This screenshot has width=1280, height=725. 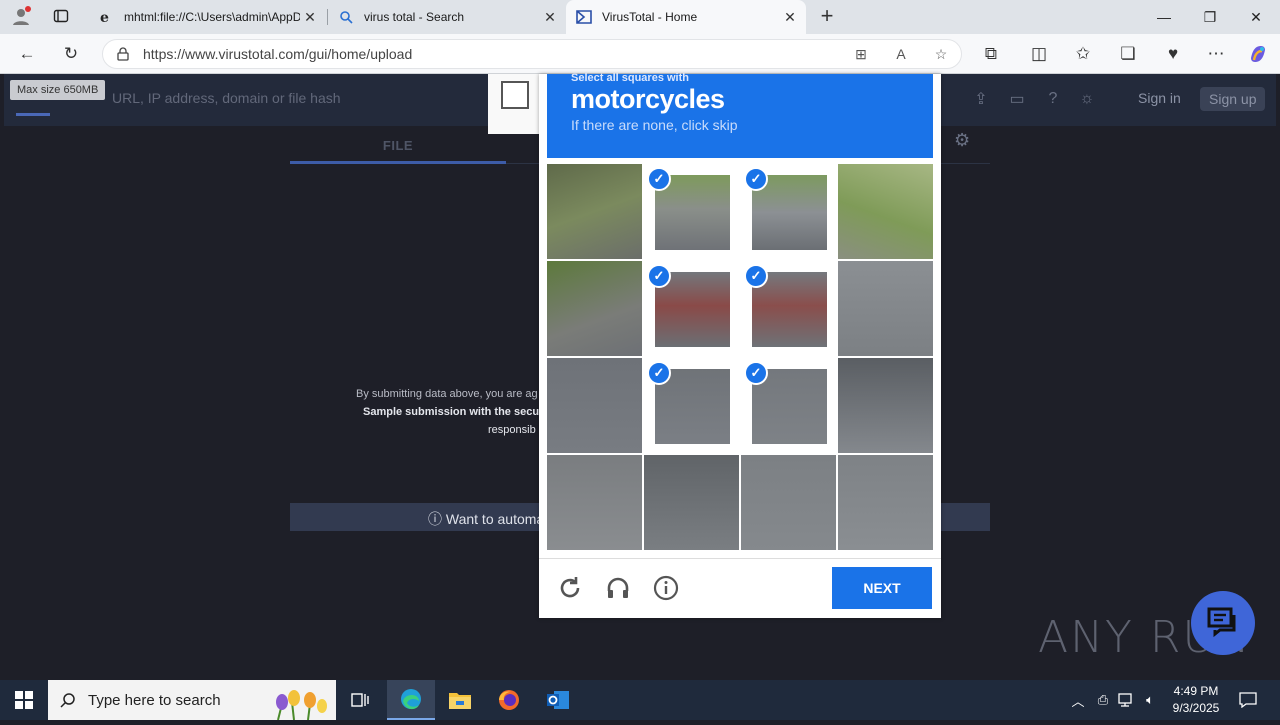 I want to click on virustotal-icon, so click(x=584, y=17).